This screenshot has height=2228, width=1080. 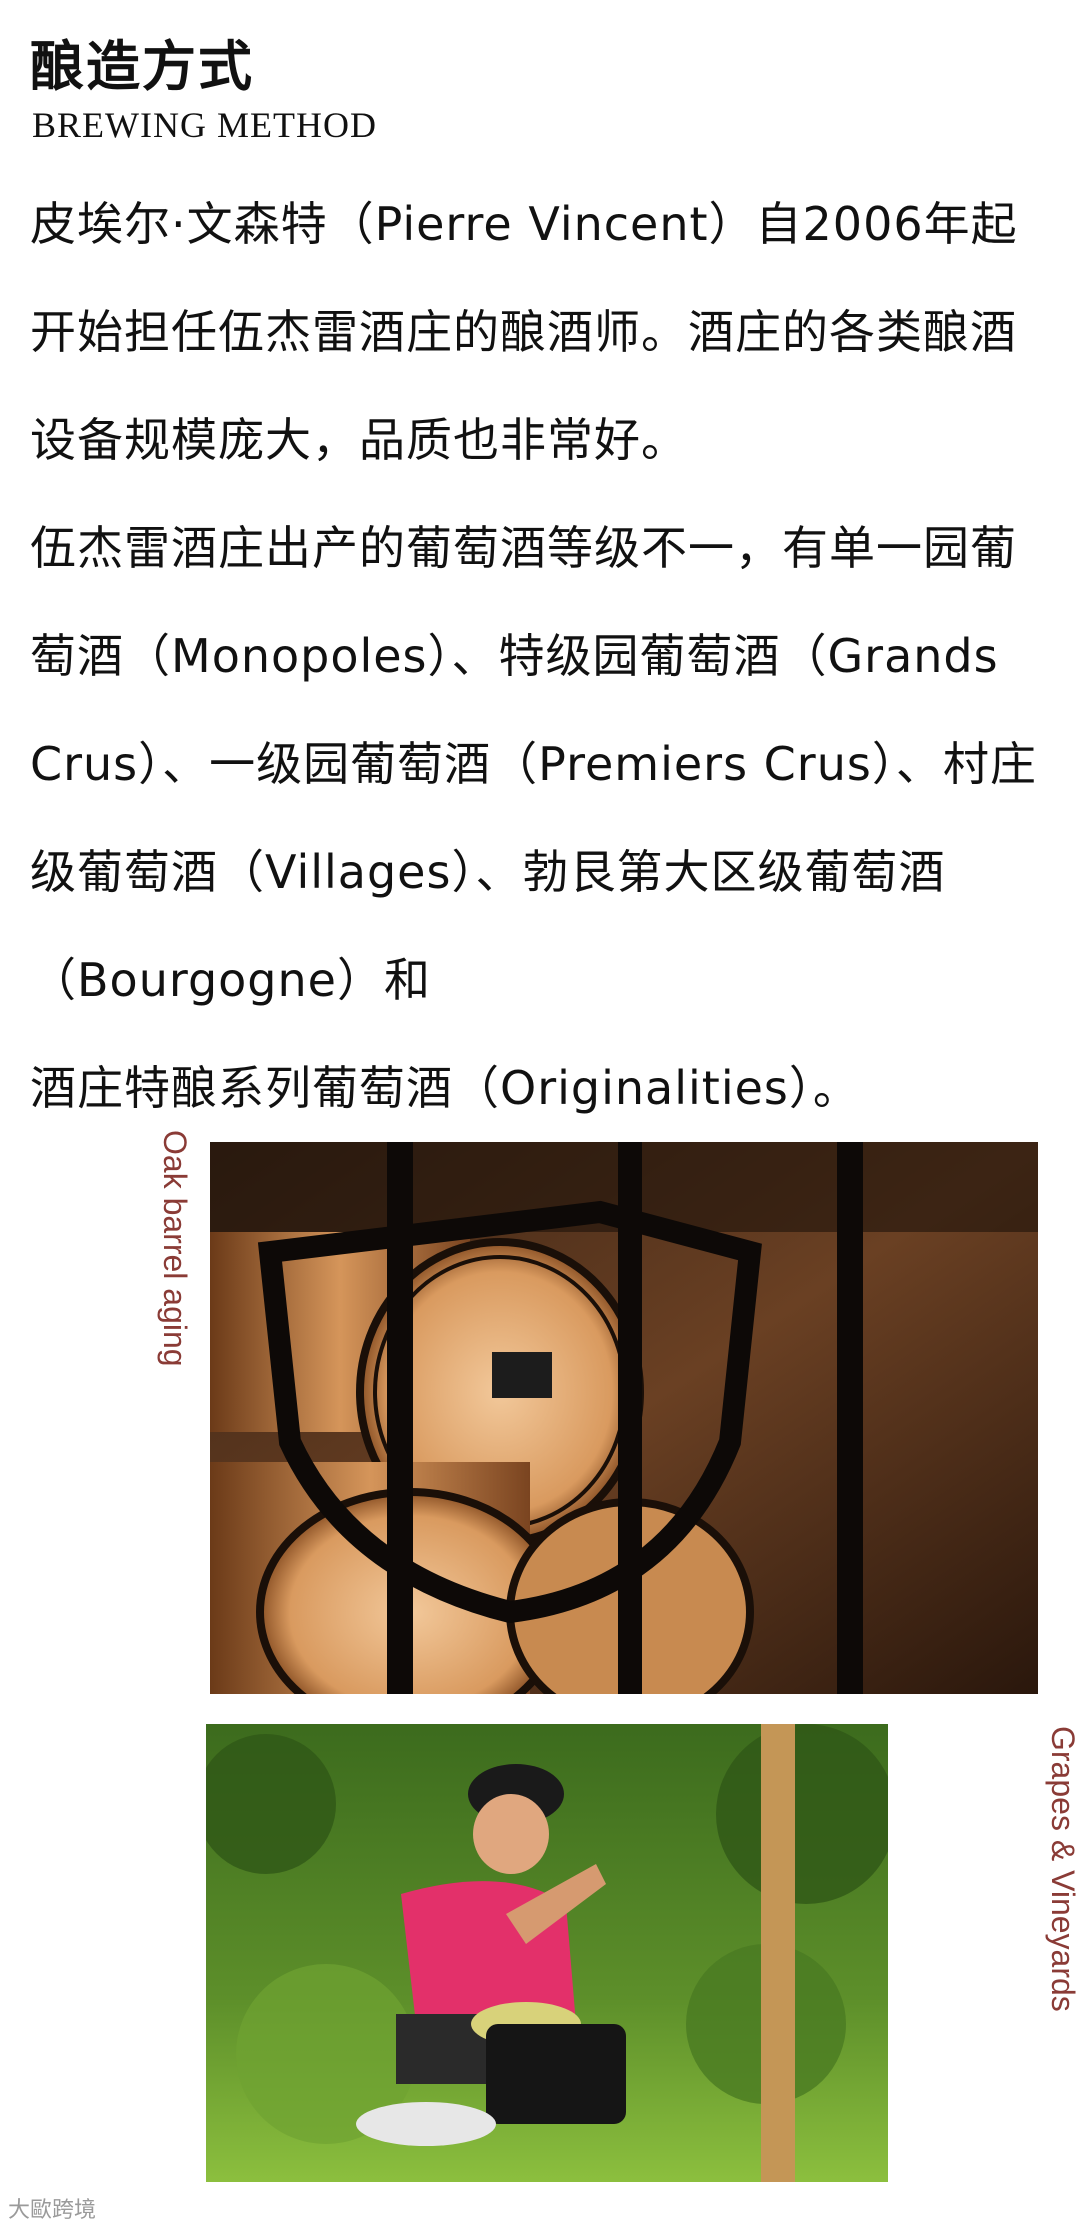 What do you see at coordinates (142, 66) in the screenshot?
I see `page-title: 酿造方式` at bounding box center [142, 66].